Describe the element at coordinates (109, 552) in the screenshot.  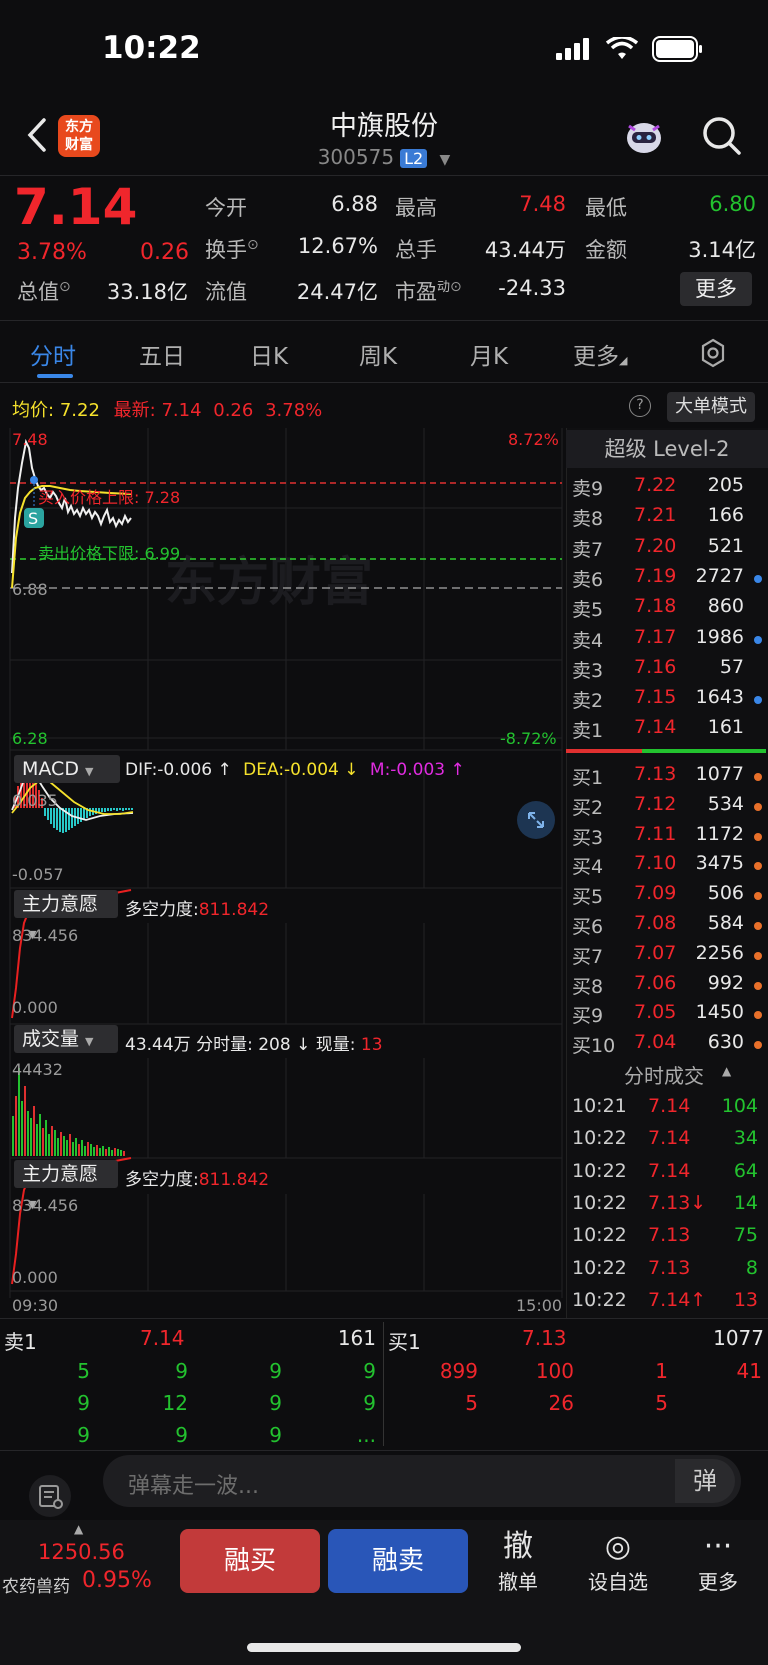
I see `lower-limit-text: 卖出价格下限: 6.99` at that location.